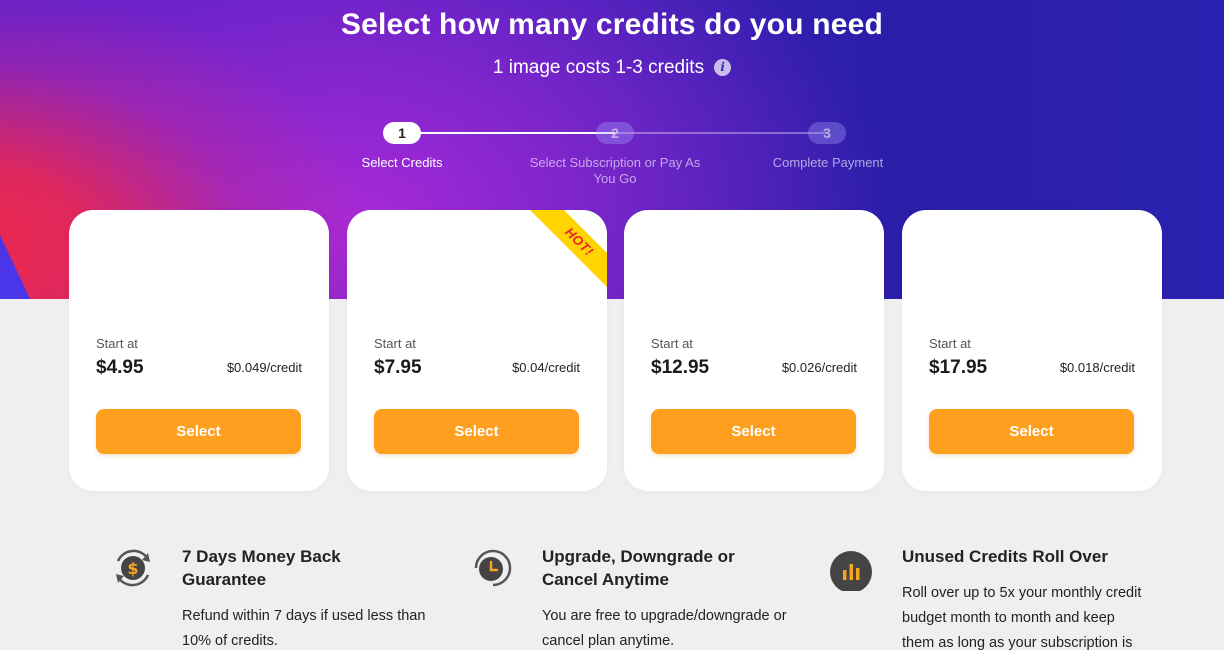 This screenshot has width=1224, height=650. Describe the element at coordinates (958, 367) in the screenshot. I see `plan-price: $17.95` at that location.